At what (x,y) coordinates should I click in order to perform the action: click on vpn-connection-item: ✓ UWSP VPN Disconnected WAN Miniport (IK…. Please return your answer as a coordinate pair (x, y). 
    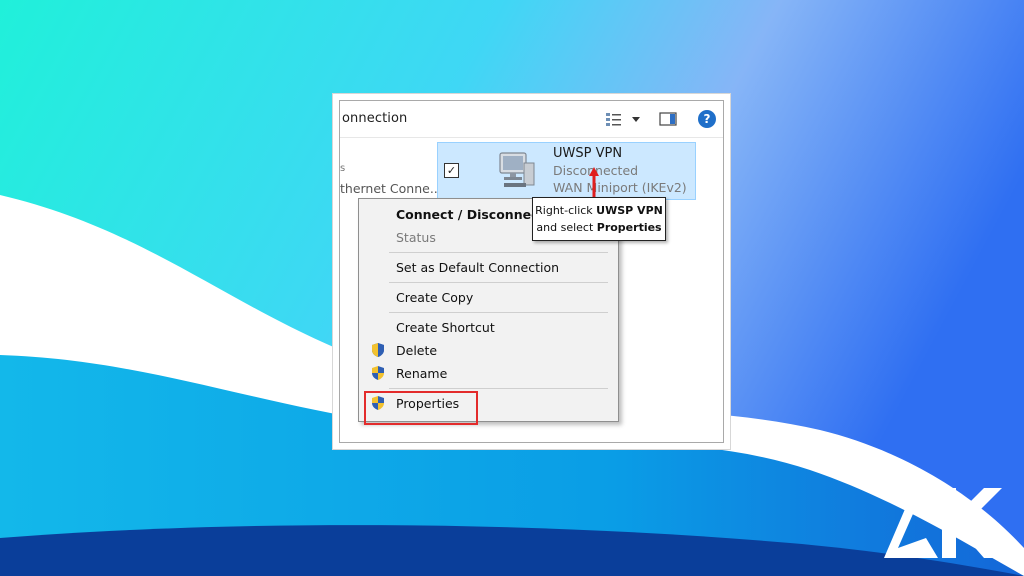
    Looking at the image, I should click on (566, 171).